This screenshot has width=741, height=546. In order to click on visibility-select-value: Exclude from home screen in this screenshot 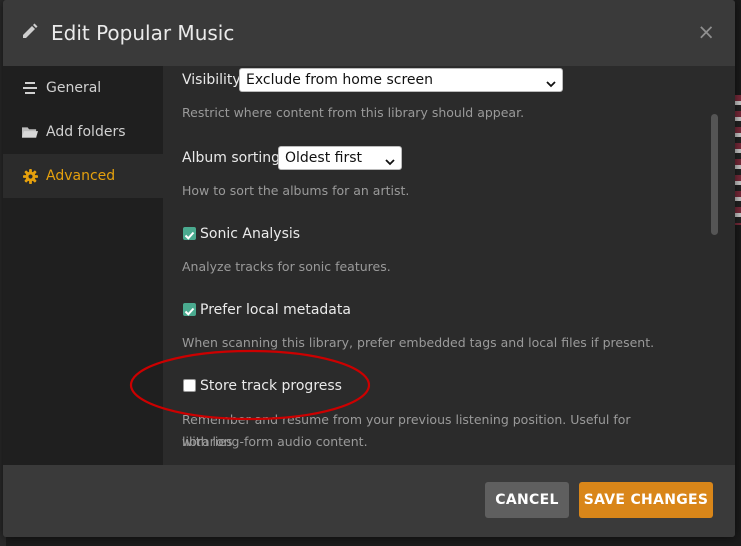, I will do `click(340, 80)`.